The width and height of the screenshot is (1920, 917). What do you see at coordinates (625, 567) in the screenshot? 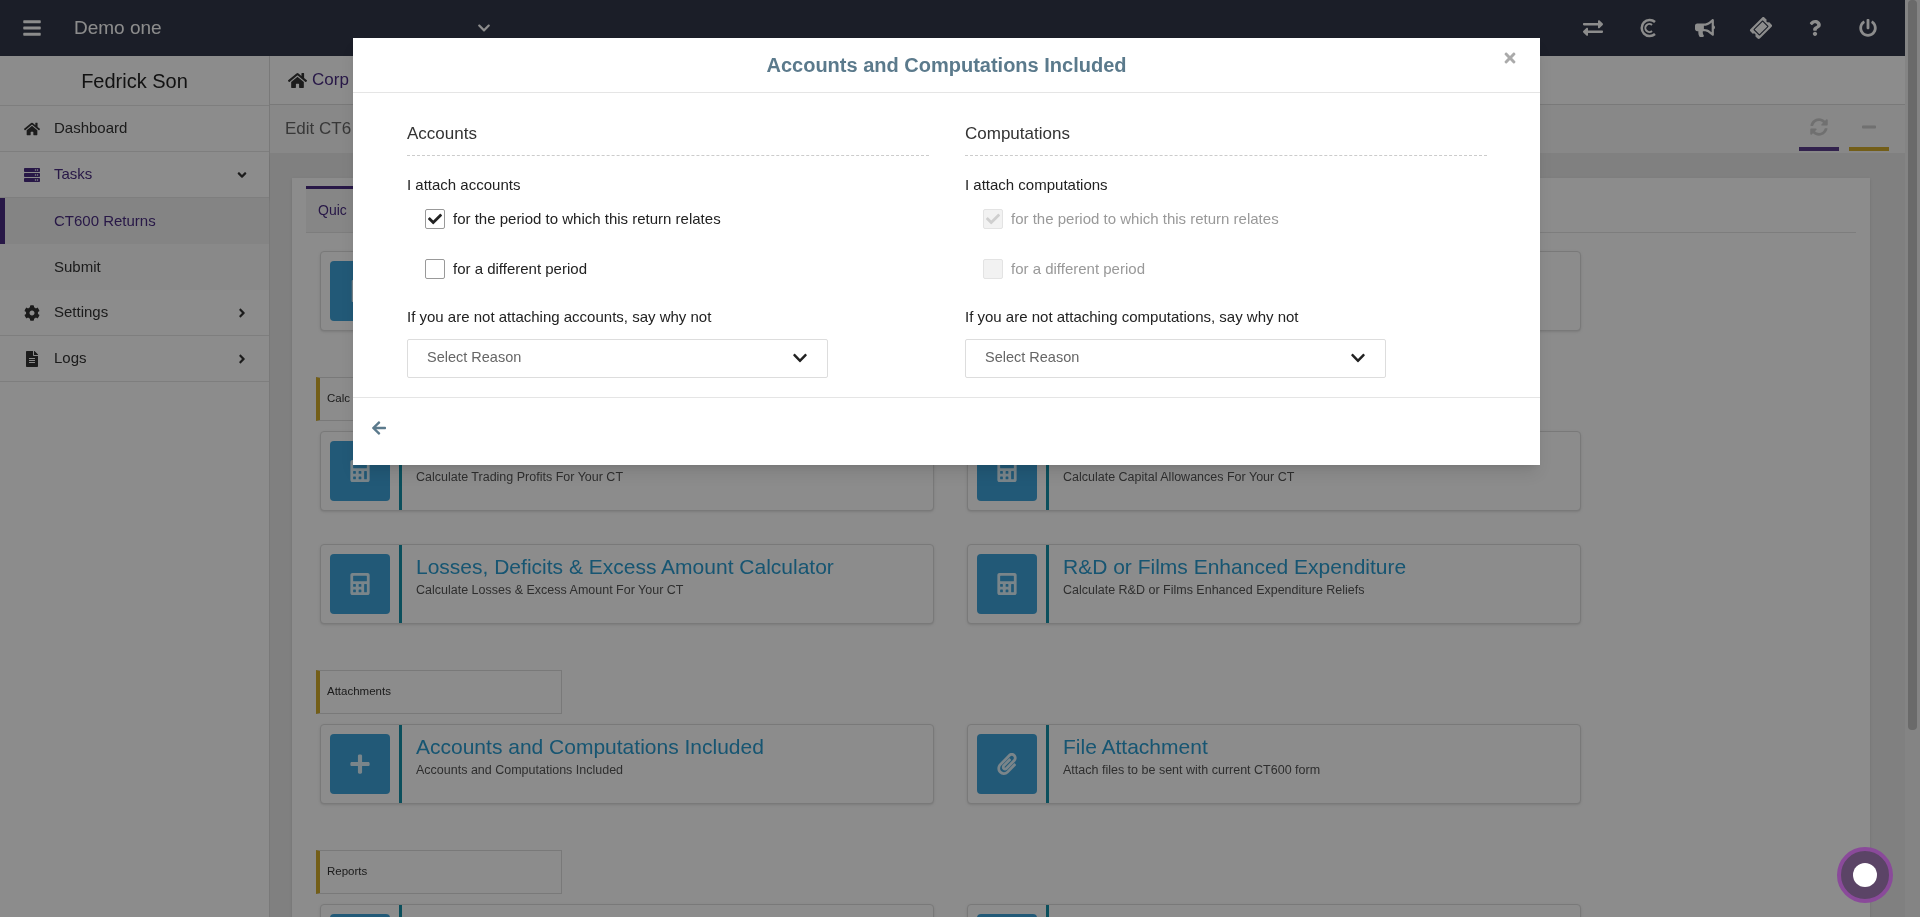
I see `card-title: Losses, Deficits & Excess Amount Calculator` at bounding box center [625, 567].